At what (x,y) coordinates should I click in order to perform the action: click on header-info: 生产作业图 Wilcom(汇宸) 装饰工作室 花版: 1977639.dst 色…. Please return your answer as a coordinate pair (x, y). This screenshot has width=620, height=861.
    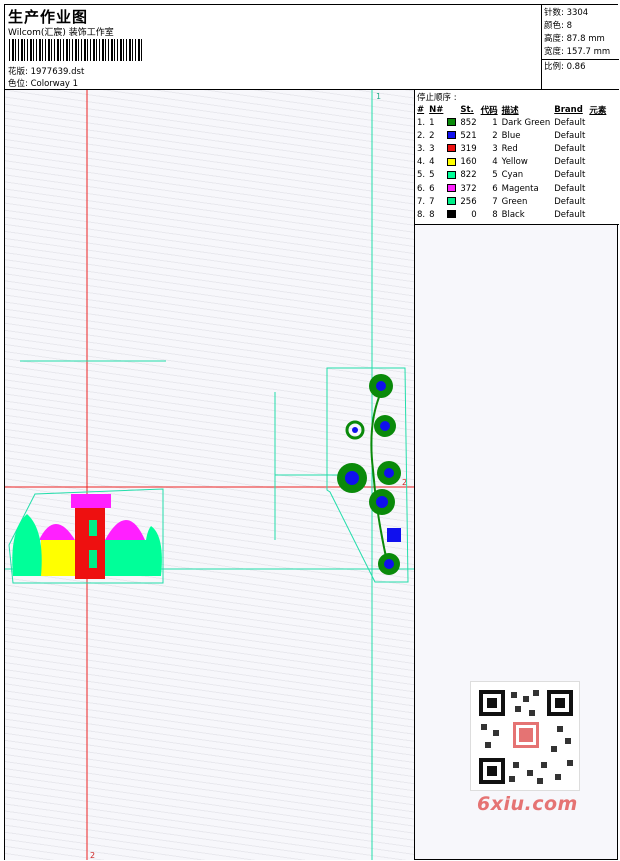
    Looking at the image, I should click on (273, 47).